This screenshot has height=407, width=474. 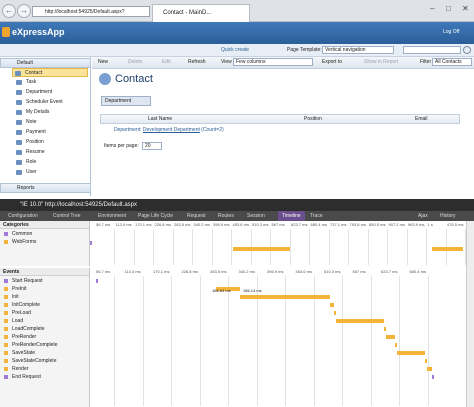 I want to click on new-button: New, so click(x=103, y=62).